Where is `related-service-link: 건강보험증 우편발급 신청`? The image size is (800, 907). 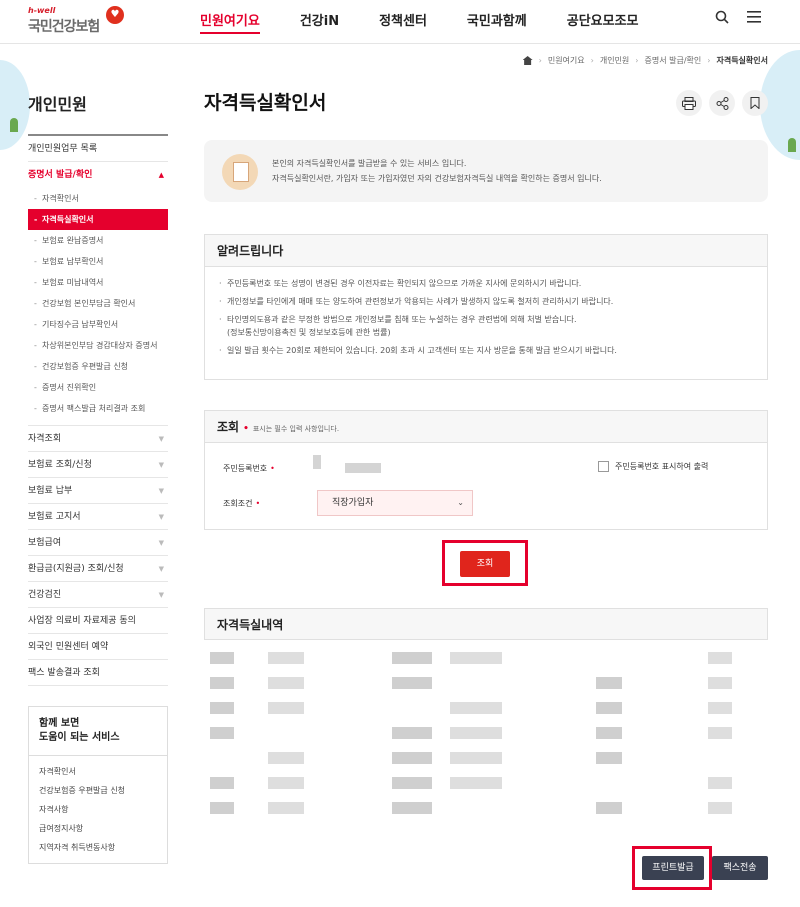
related-service-link: 건강보험증 우편발급 신청 is located at coordinates (98, 790).